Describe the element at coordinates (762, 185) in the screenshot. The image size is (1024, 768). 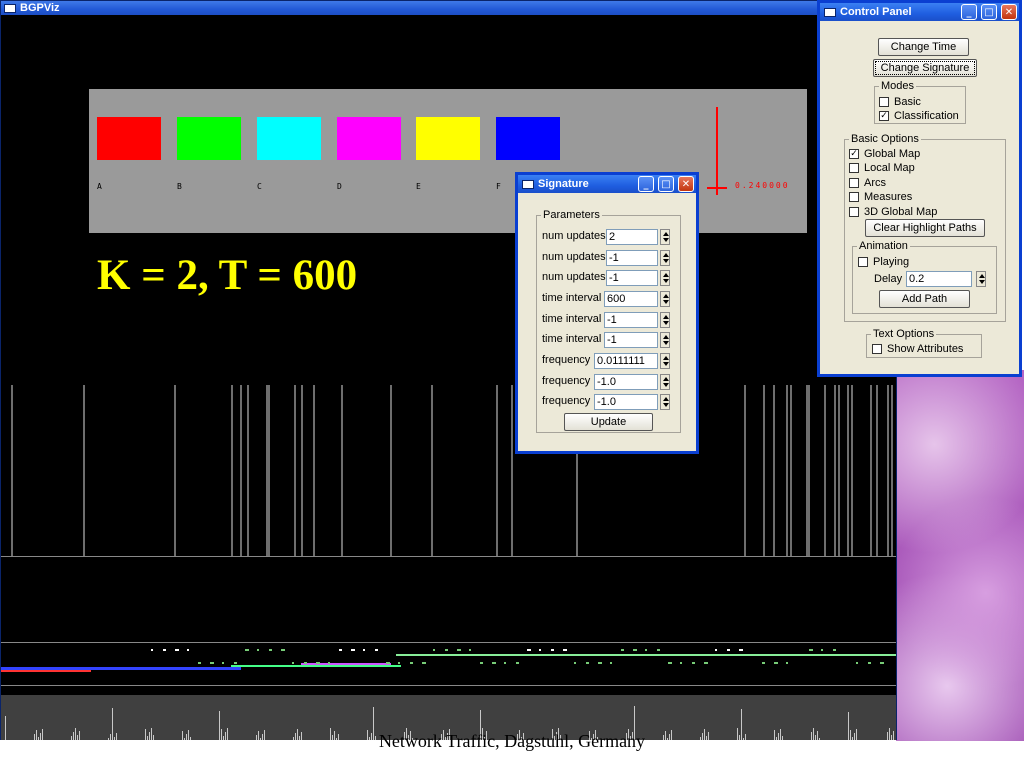
I see `legend-scale-value: 0.240000` at that location.